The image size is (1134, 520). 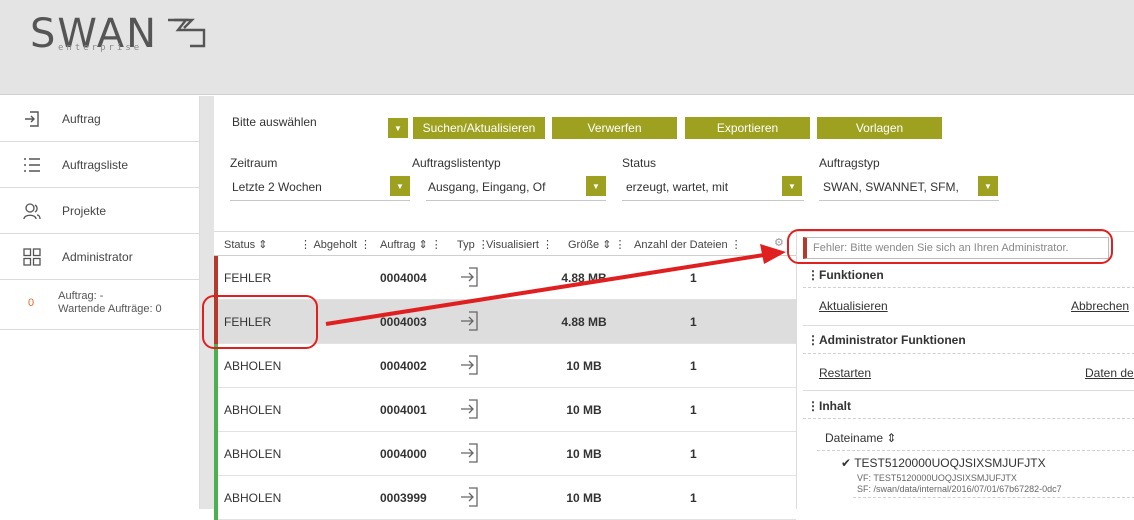 I want to click on annotation-arrow, so click(x=555, y=285).